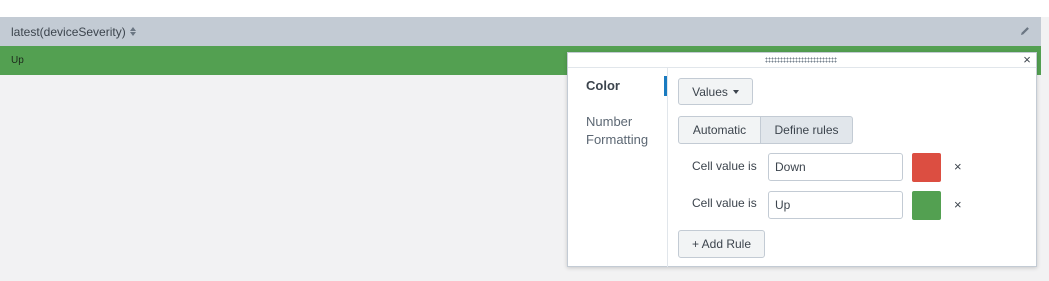  What do you see at coordinates (835, 205) in the screenshot?
I see `rule-value-input: Up` at bounding box center [835, 205].